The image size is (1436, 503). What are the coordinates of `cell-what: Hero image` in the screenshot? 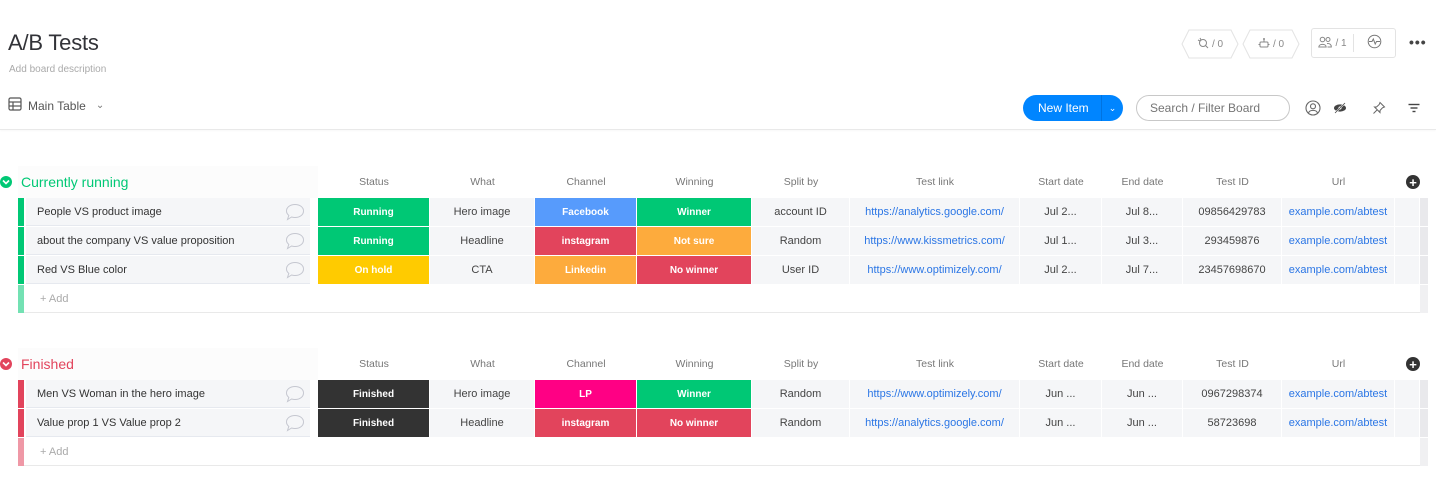 It's located at (482, 212).